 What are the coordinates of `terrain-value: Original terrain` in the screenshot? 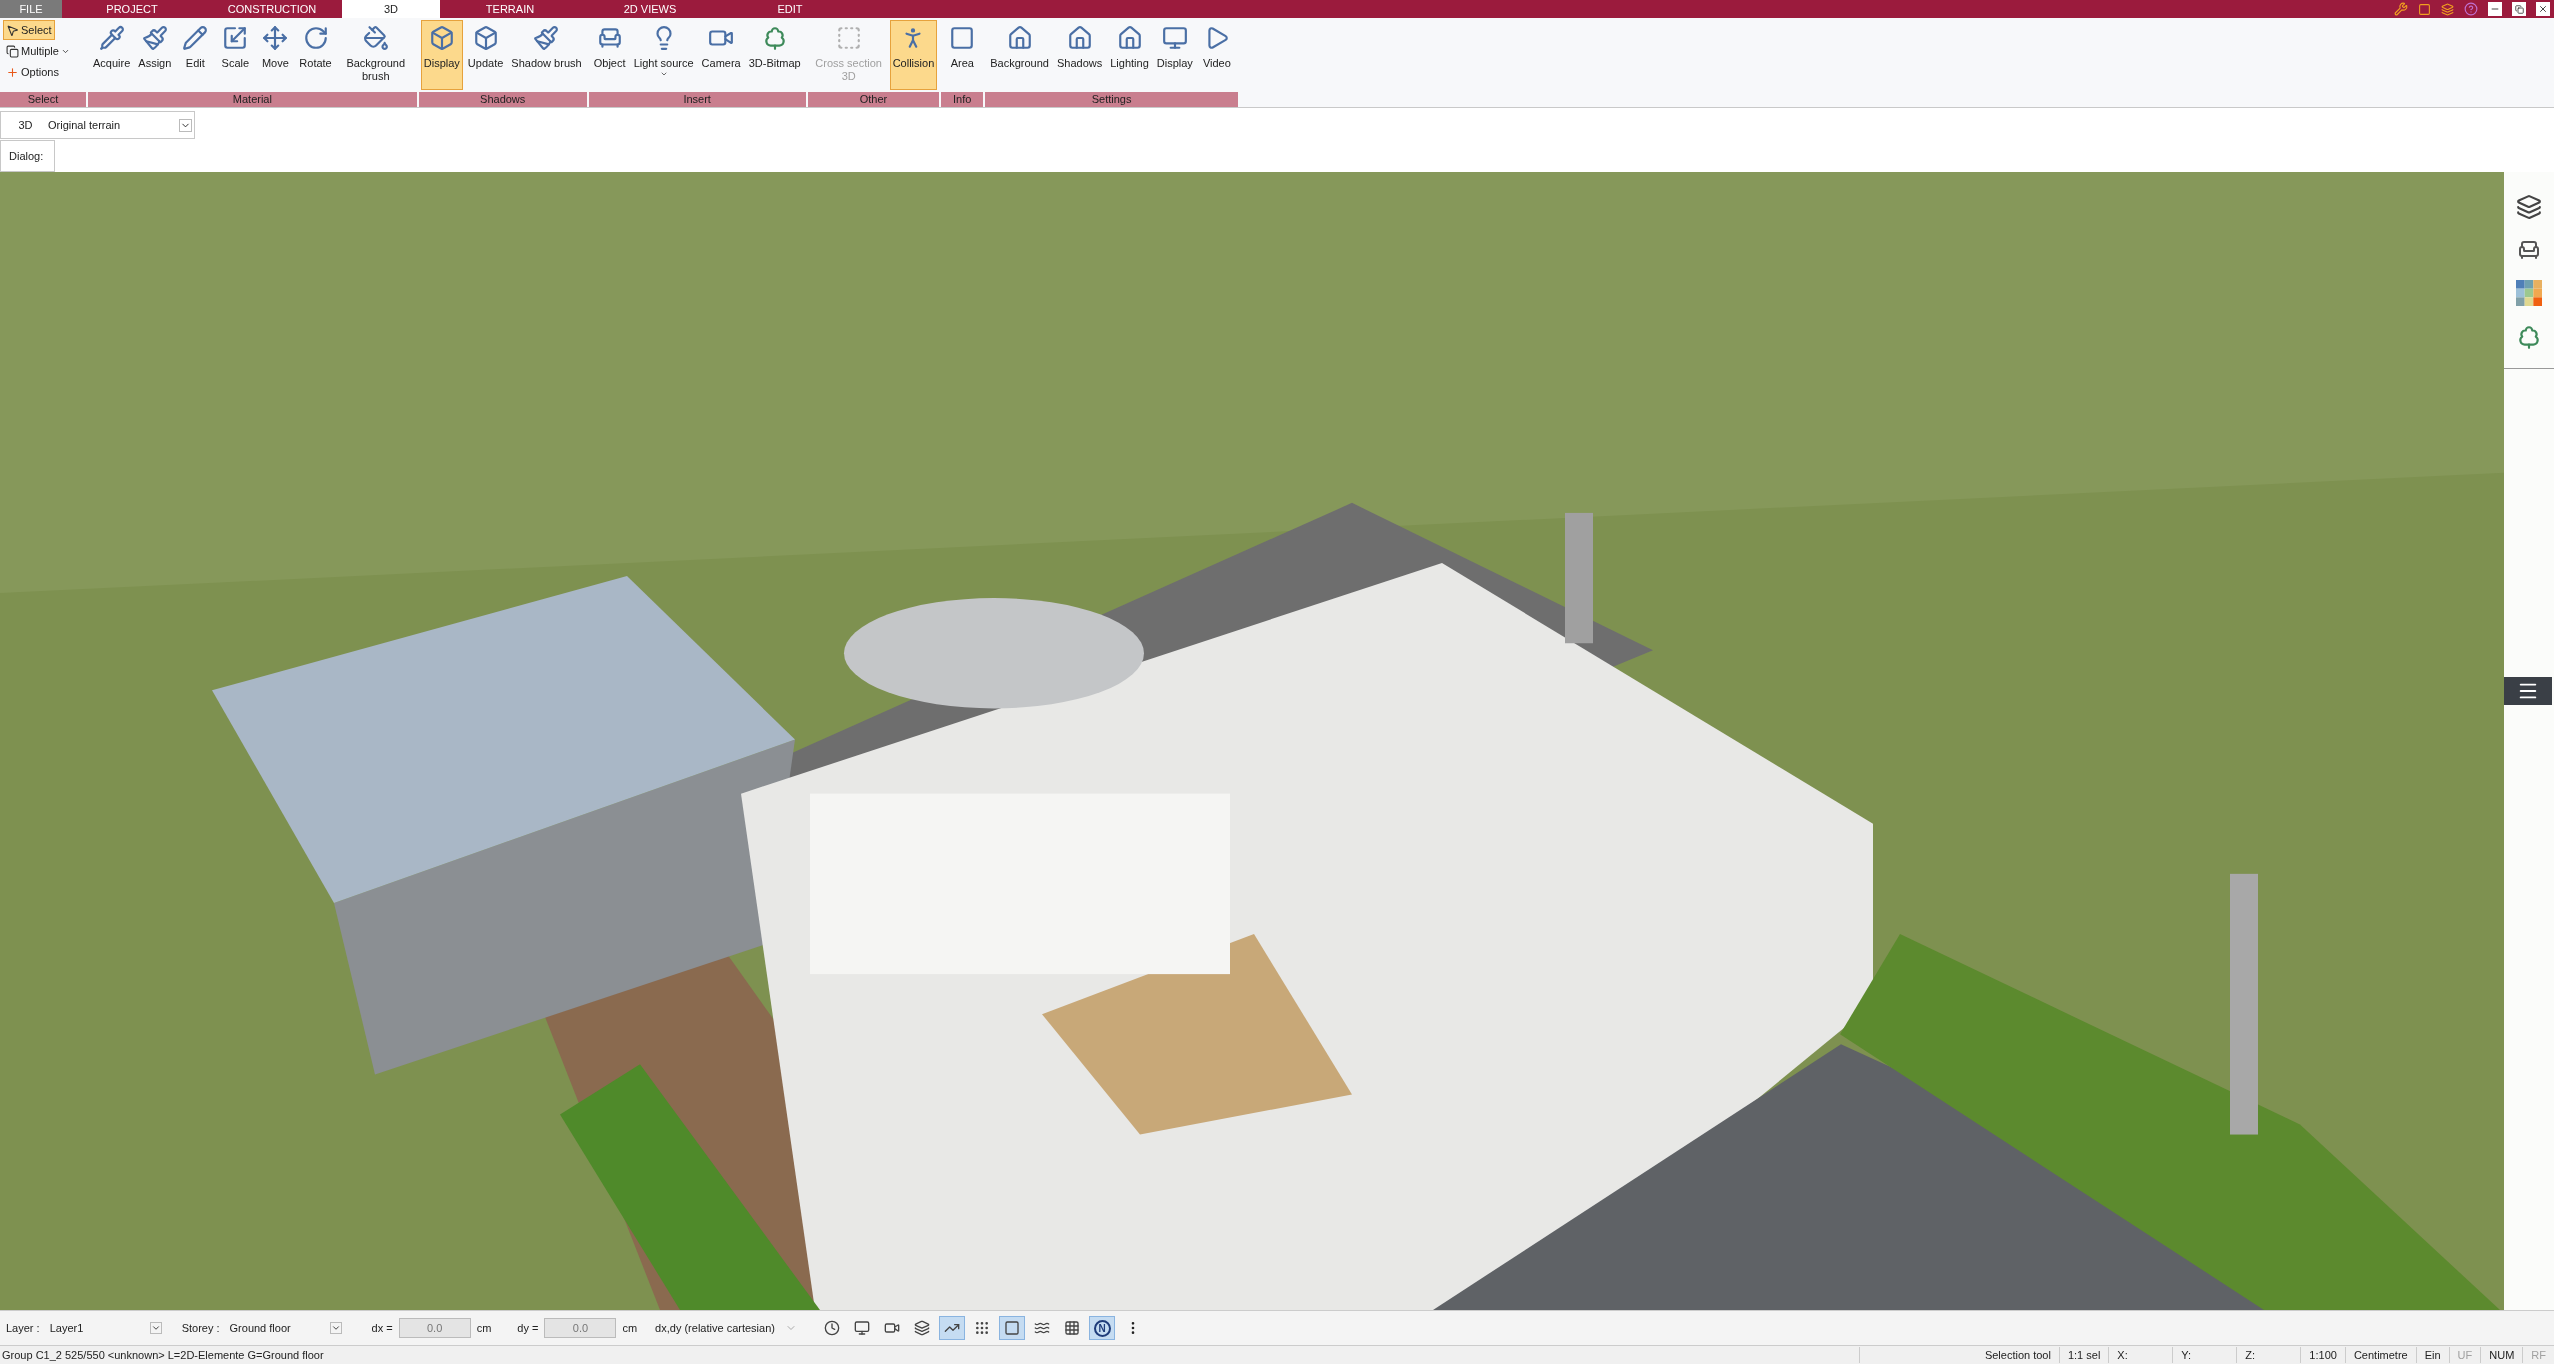 It's located at (85, 125).